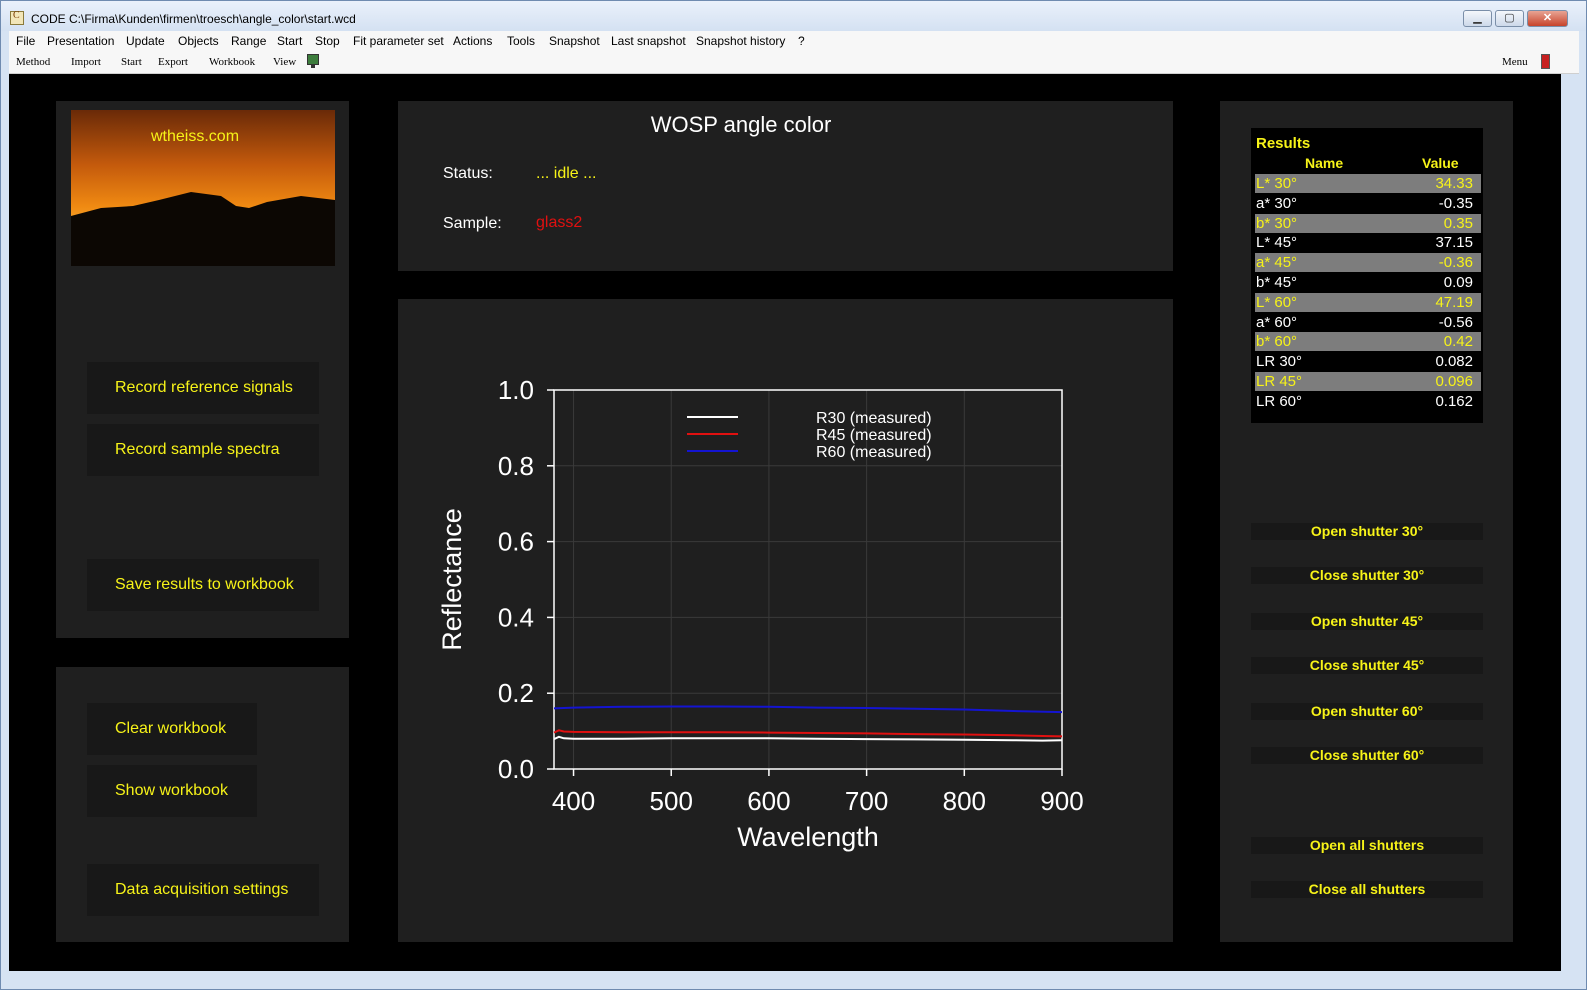 This screenshot has width=1587, height=990. Describe the element at coordinates (964, 801) in the screenshot. I see `x-tick-label: 800` at that location.